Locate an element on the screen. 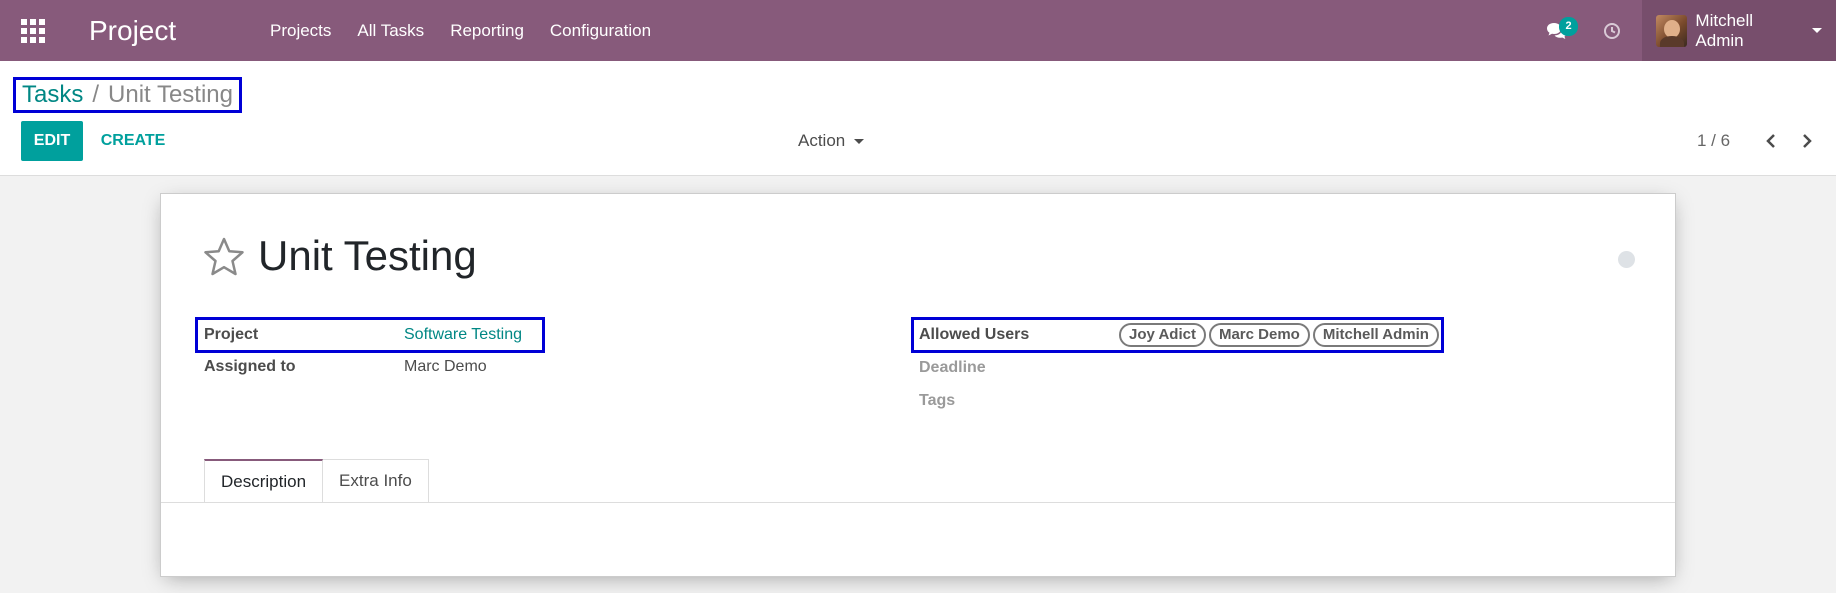 The width and height of the screenshot is (1836, 593). pager-value: 1 / 6 is located at coordinates (1713, 141).